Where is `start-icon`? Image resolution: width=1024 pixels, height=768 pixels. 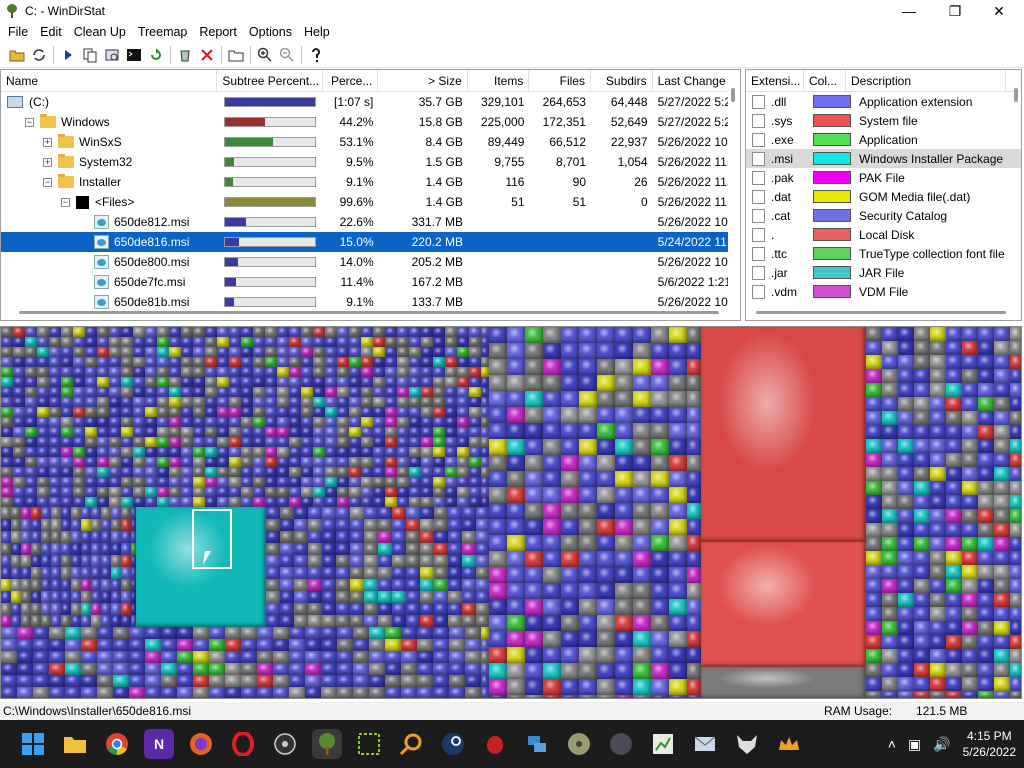
start-icon is located at coordinates (33, 744).